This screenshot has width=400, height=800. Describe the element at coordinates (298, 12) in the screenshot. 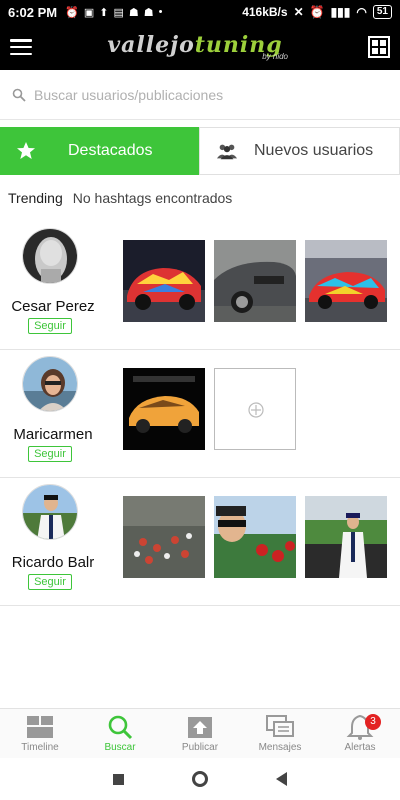

I see `mute-icon: ✕` at that location.